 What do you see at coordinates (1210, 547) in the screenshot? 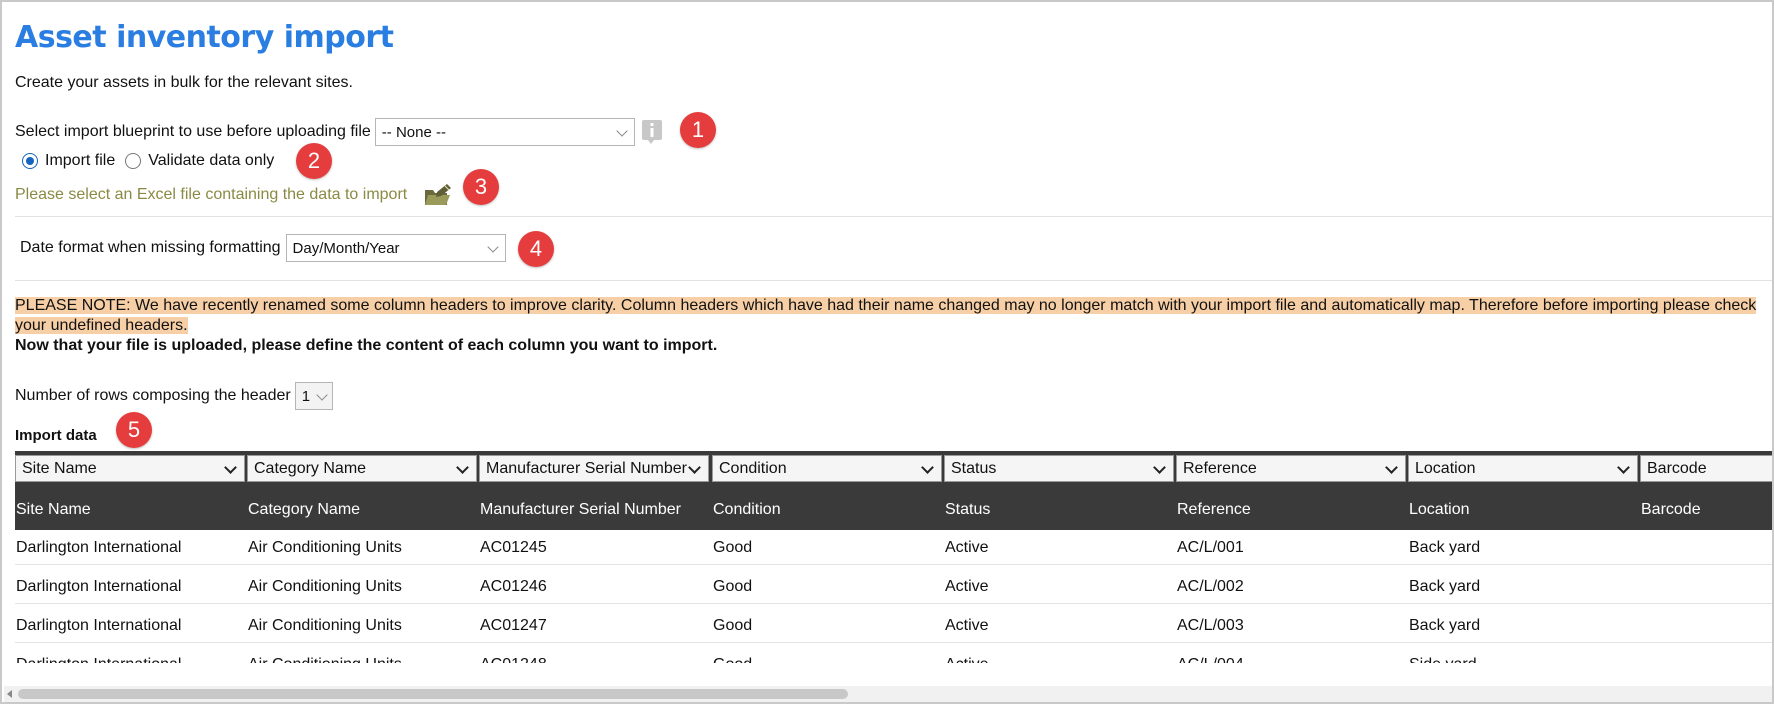
I see `table-cell: AC/L/001` at bounding box center [1210, 547].